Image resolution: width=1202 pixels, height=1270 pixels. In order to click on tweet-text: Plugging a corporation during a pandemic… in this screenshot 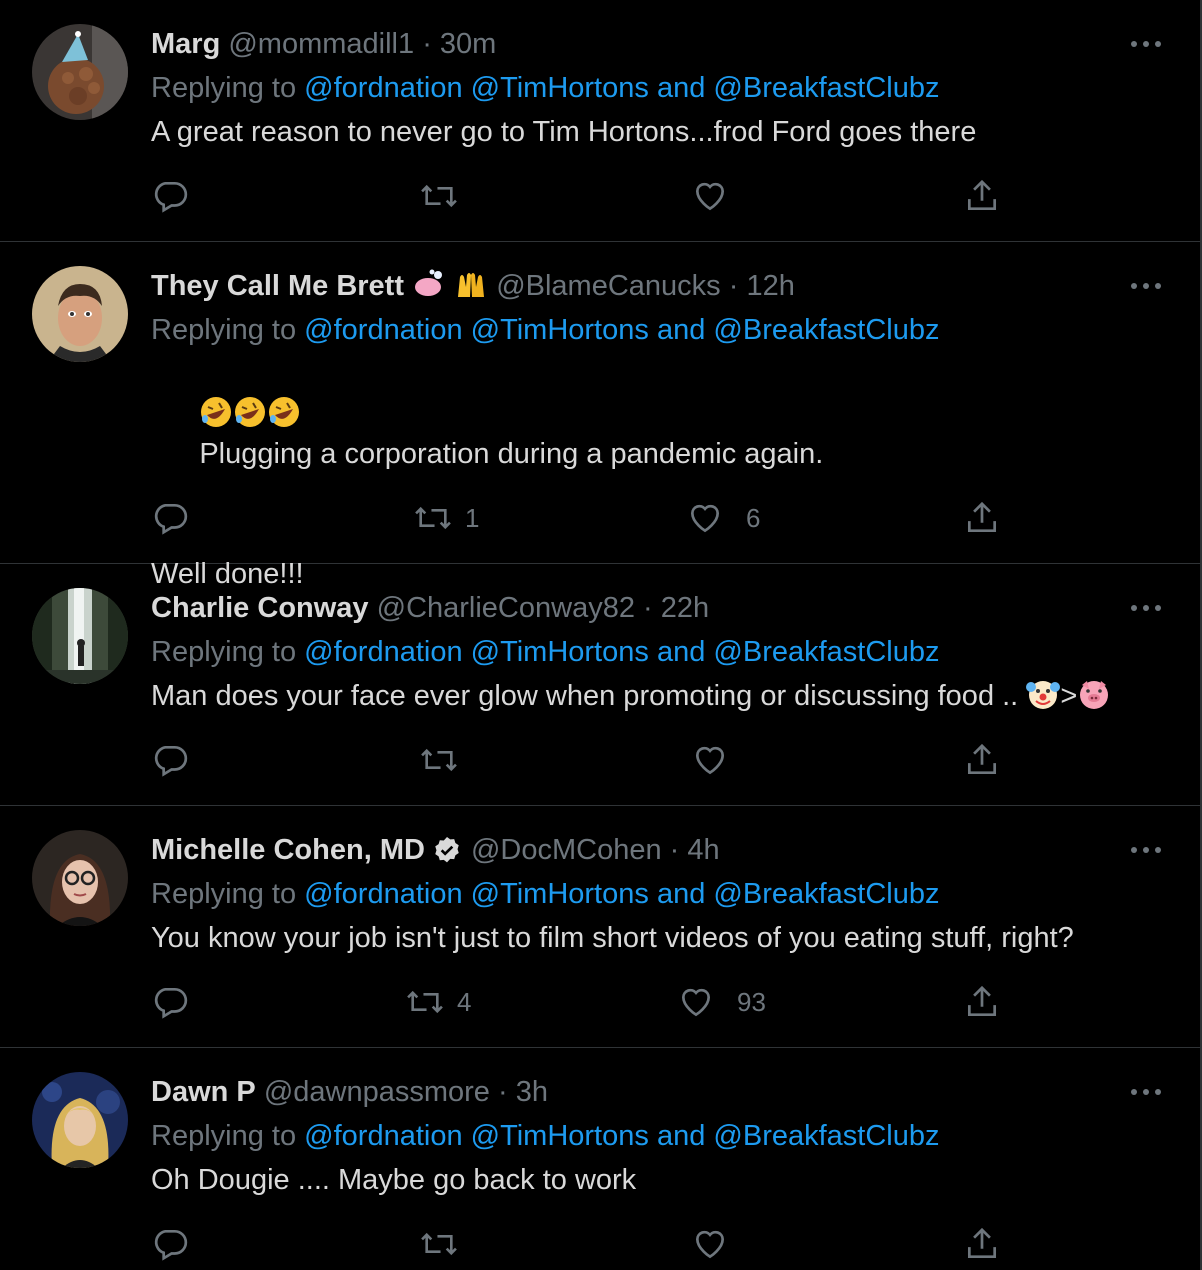, I will do `click(655, 434)`.